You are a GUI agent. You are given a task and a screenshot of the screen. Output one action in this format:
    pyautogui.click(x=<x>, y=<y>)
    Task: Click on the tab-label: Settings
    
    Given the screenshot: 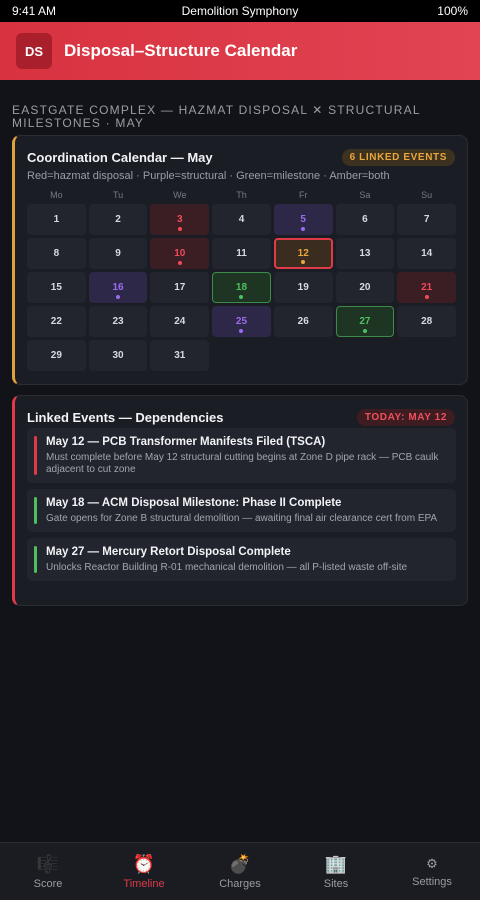 What is the action you would take?
    pyautogui.click(x=432, y=881)
    